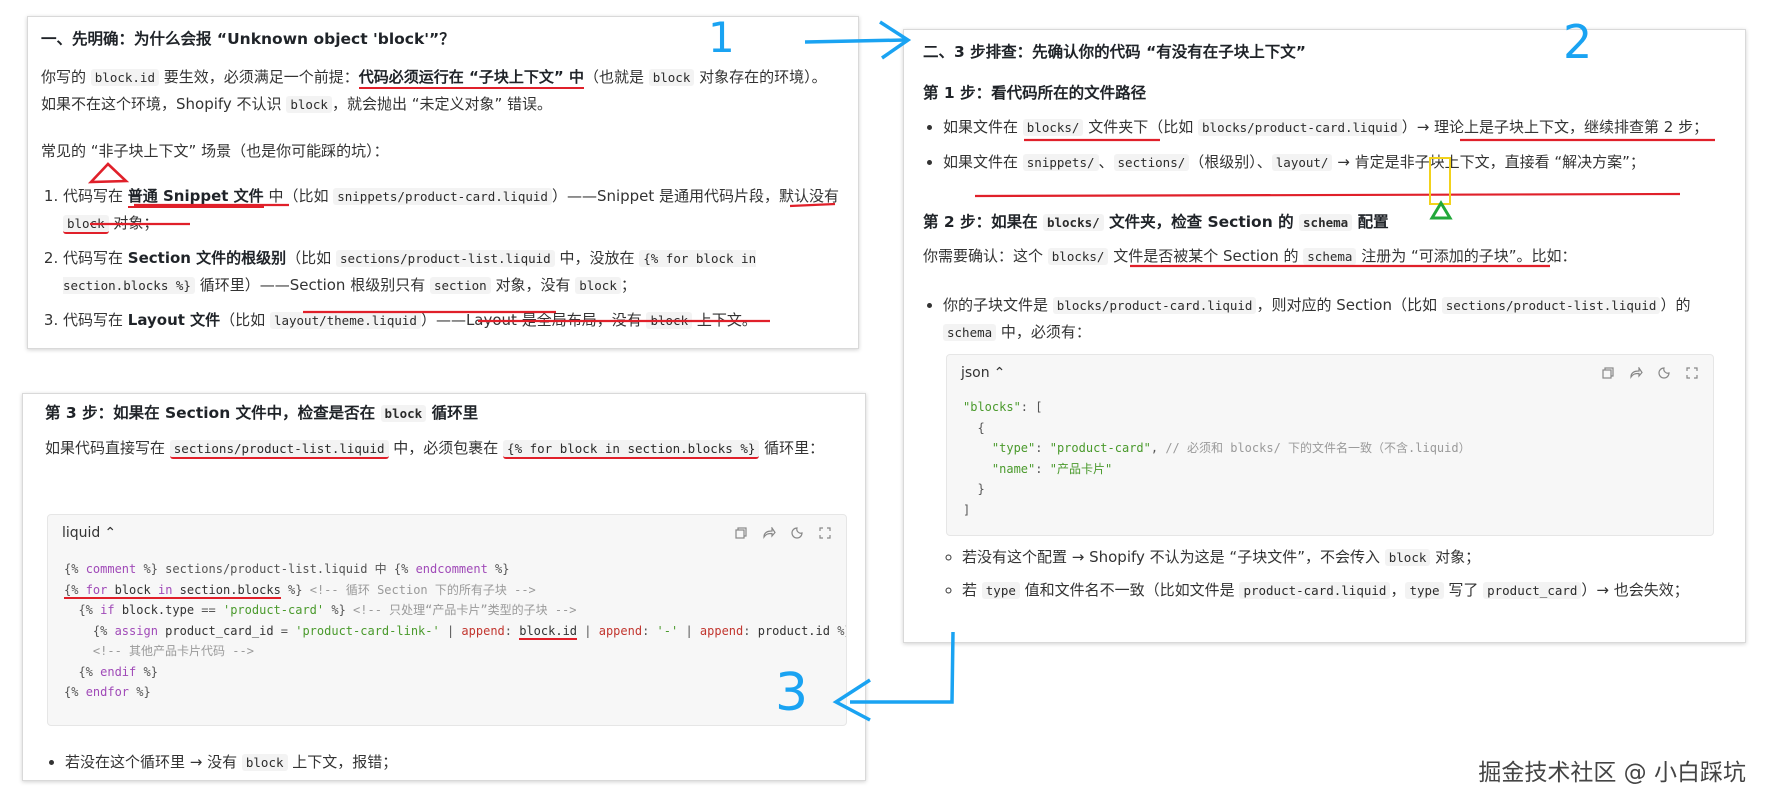  What do you see at coordinates (972, 590) in the screenshot?
I see `text: 若` at bounding box center [972, 590].